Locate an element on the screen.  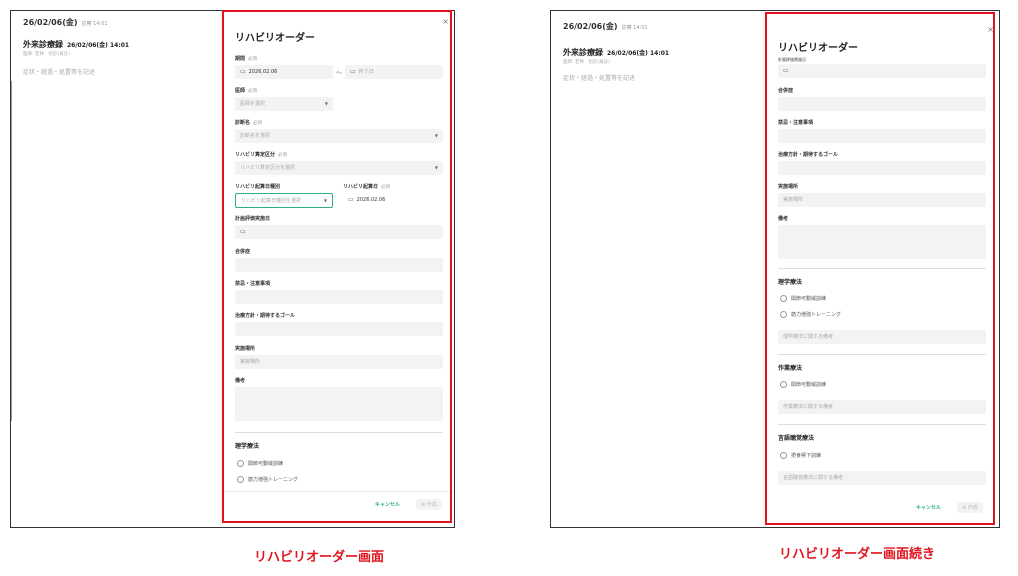
caption-right: リハビリオーダー画面続き is located at coordinates (857, 554).